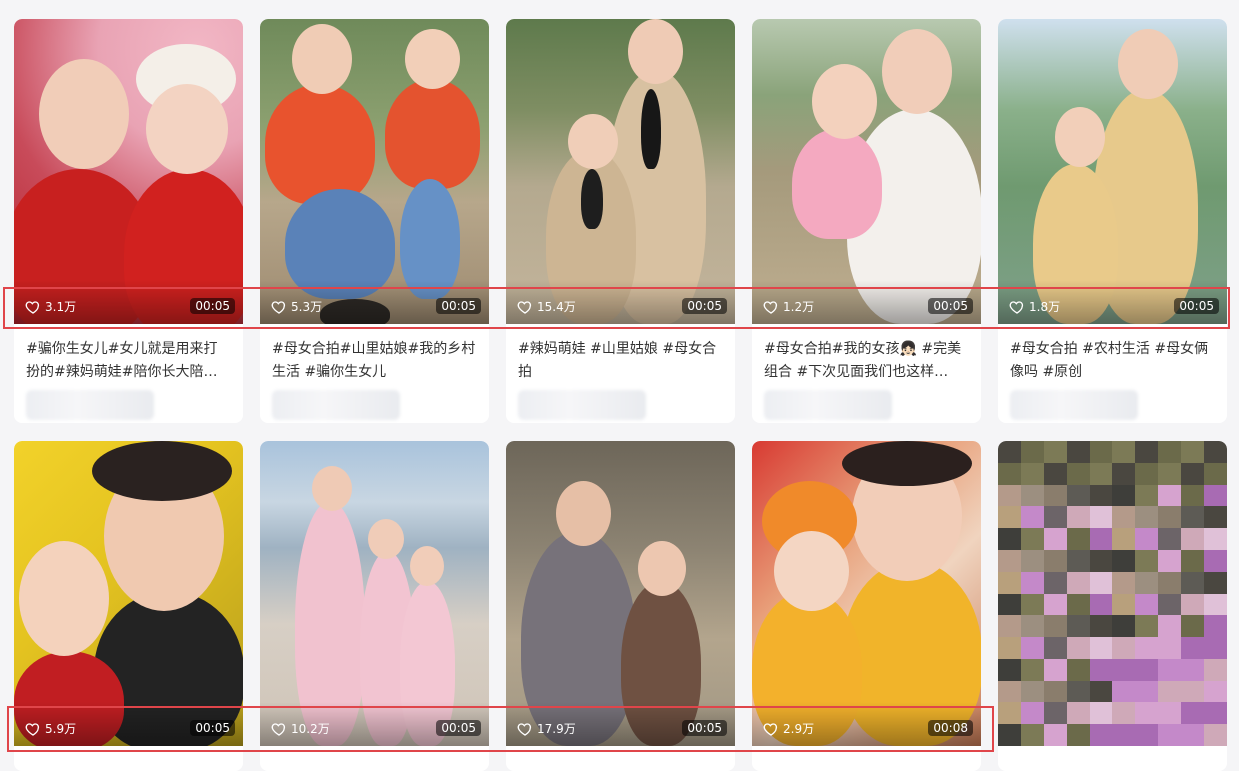  What do you see at coordinates (128, 593) in the screenshot?
I see `video-thumbnail: 5.9万 00:05` at bounding box center [128, 593].